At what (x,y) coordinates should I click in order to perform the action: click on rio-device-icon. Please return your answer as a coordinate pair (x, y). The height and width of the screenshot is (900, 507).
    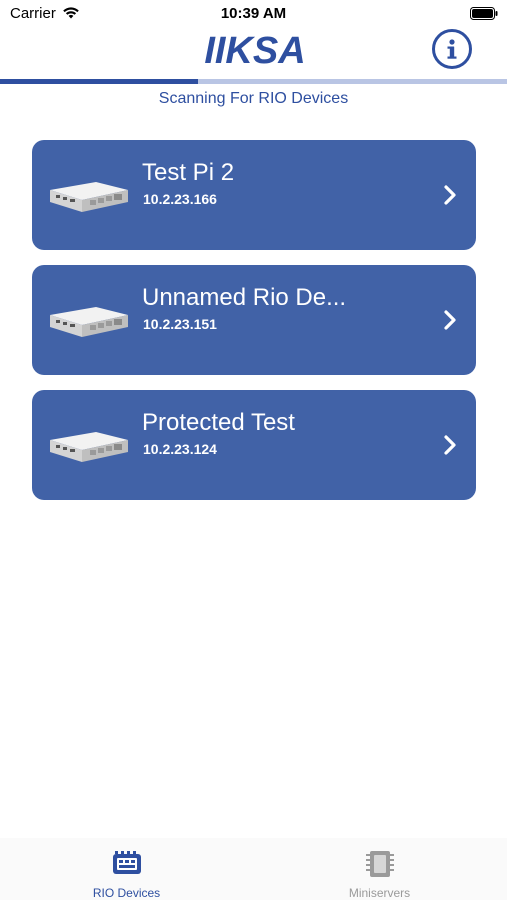
    Looking at the image, I should click on (127, 862).